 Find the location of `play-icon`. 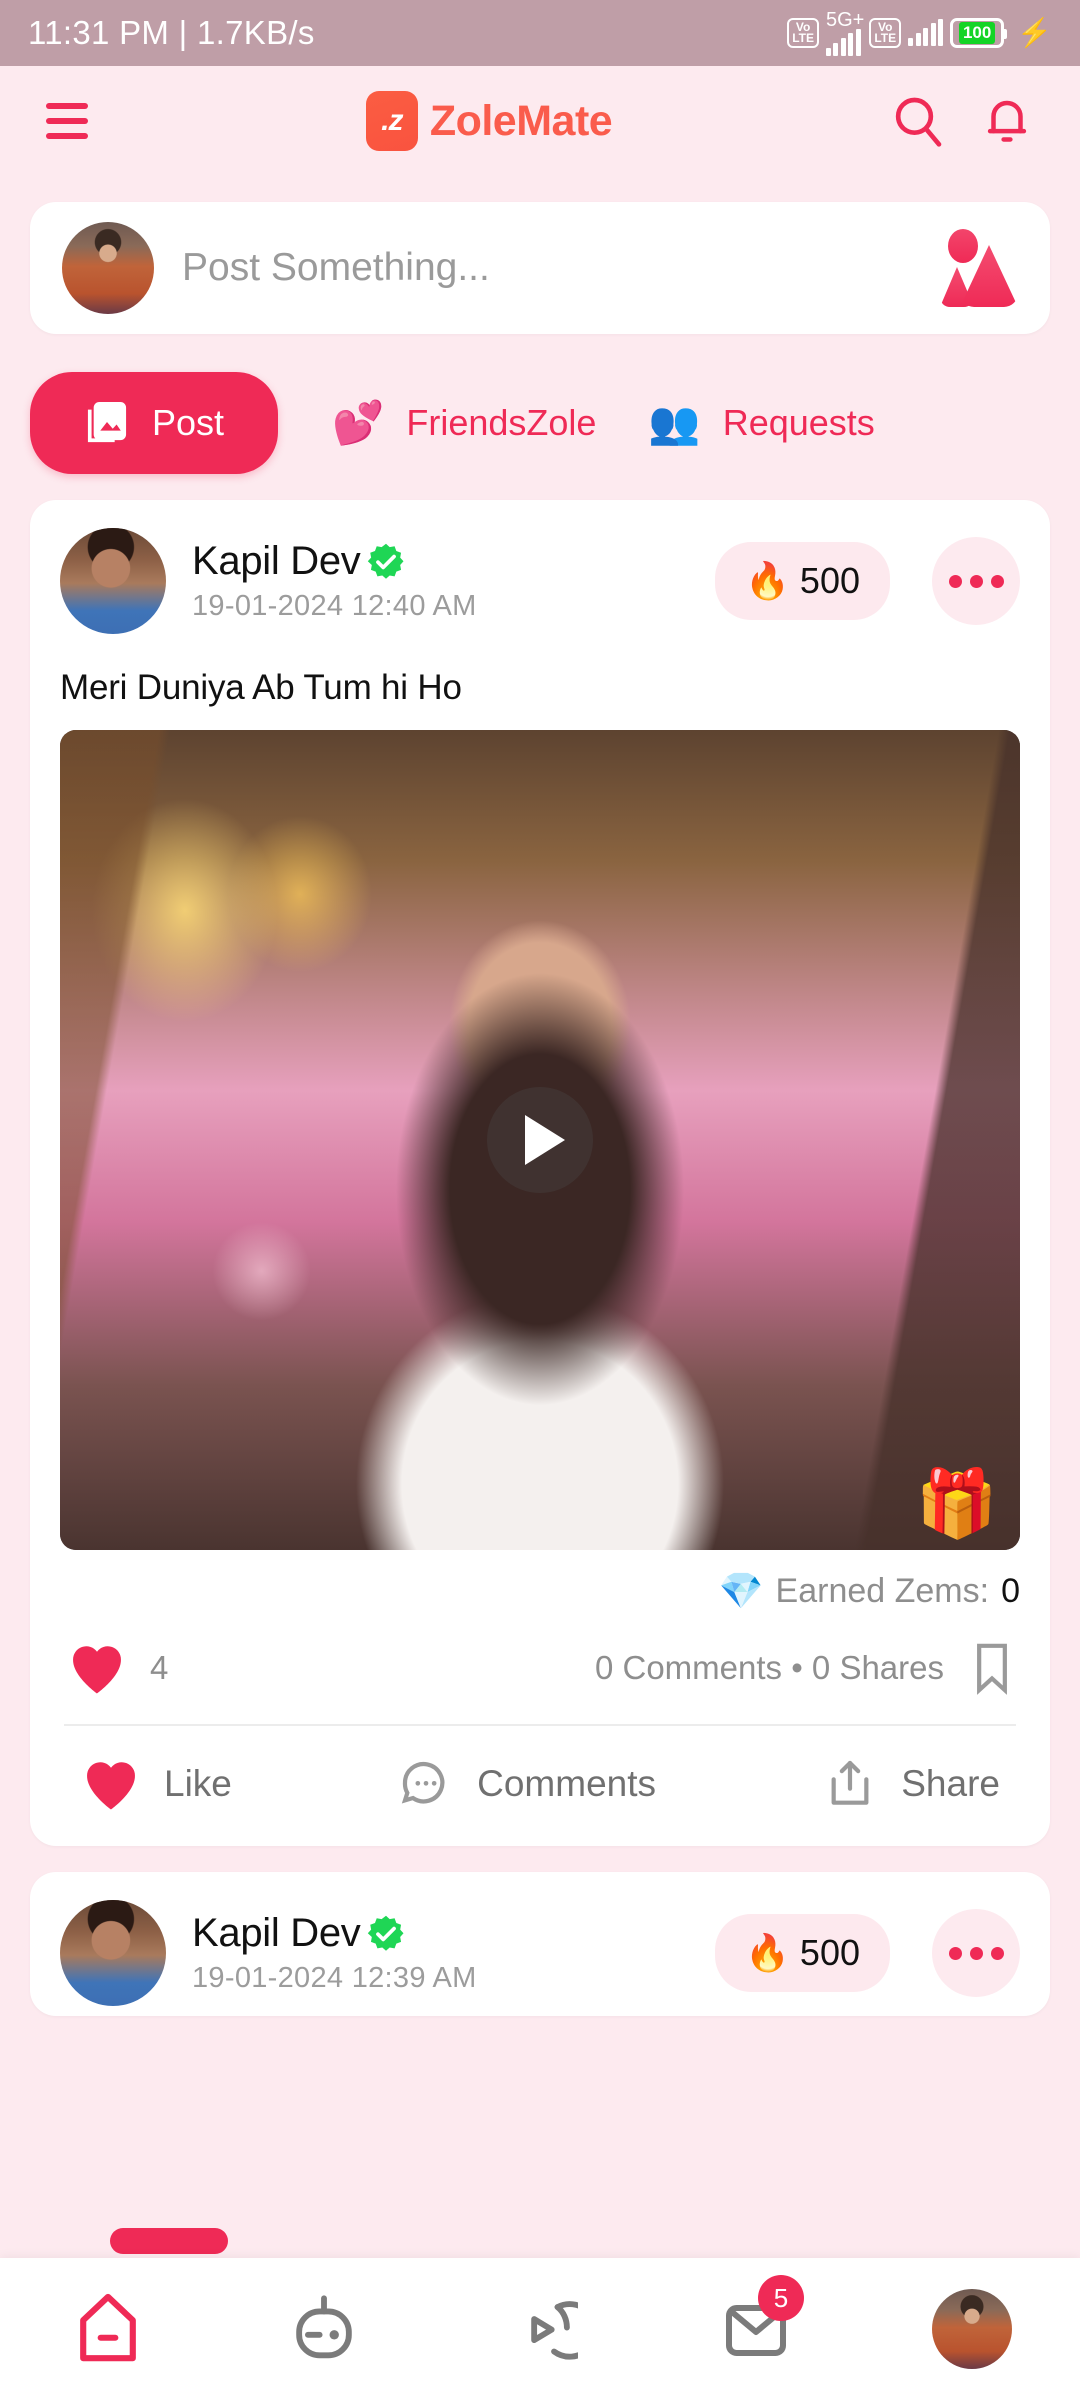

play-icon is located at coordinates (540, 1140).